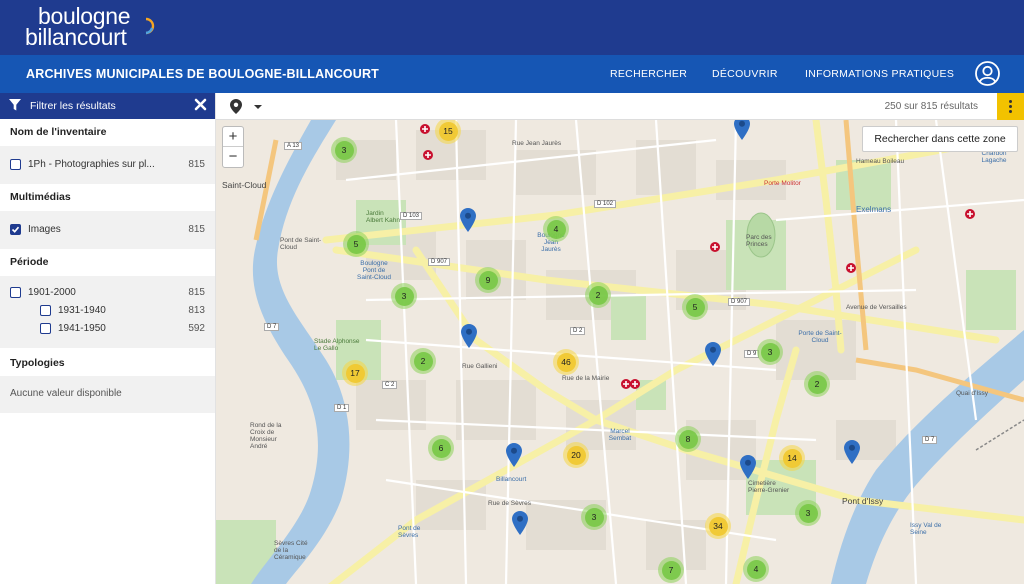 Image resolution: width=1024 pixels, height=584 pixels. I want to click on cluster-count: 20, so click(576, 455).